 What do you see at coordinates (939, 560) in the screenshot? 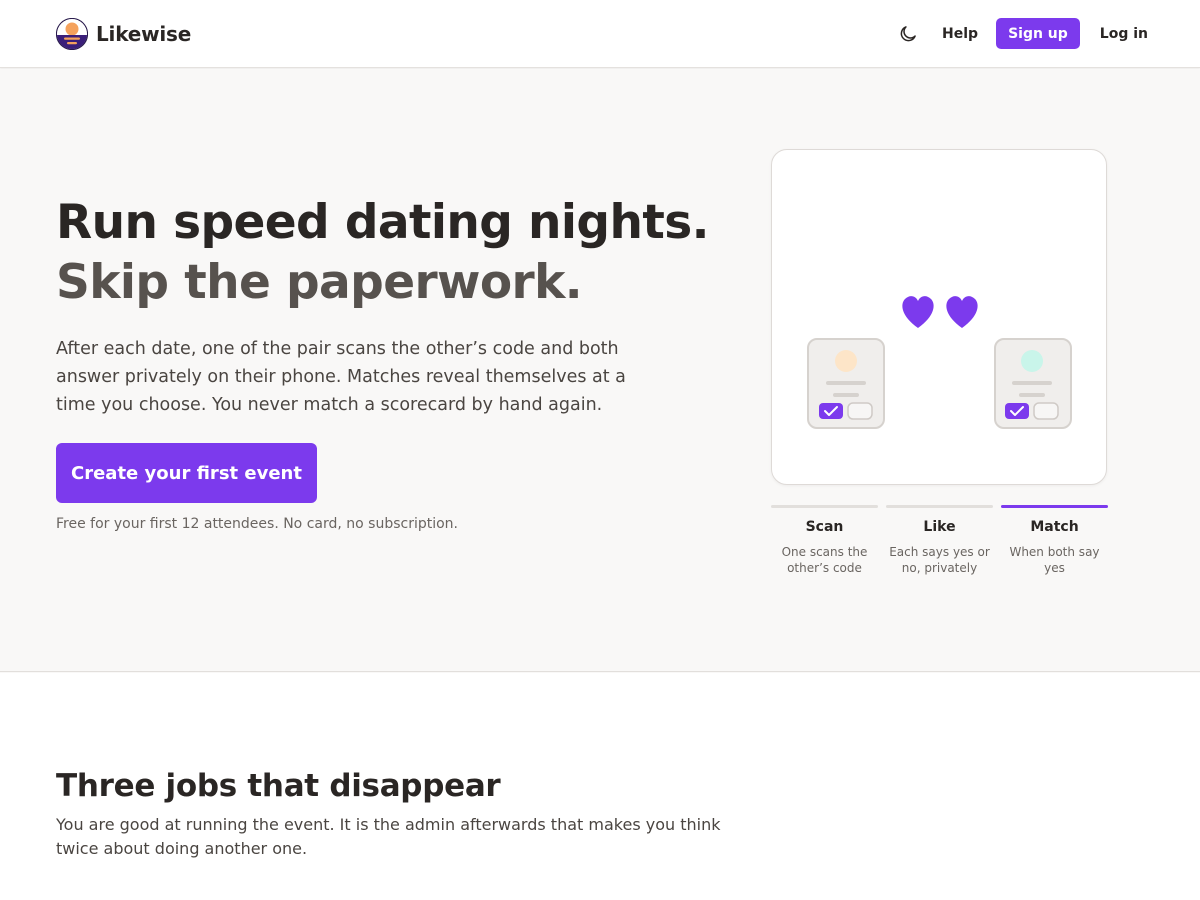
I see `step-description: Each says yes or no, privately` at bounding box center [939, 560].